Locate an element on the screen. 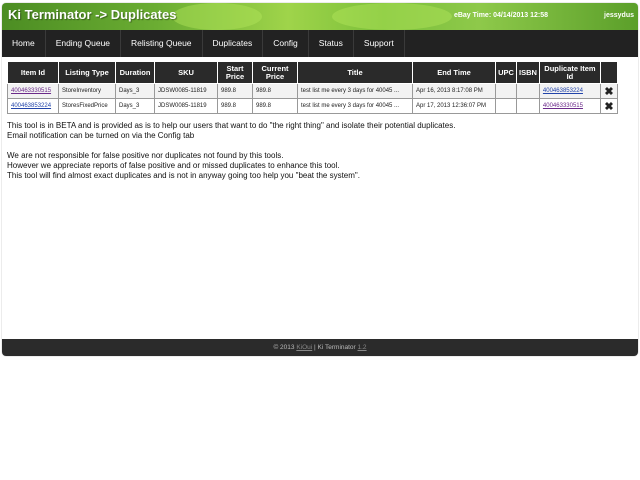  ebay-time: eBay Time: 04/14/2013 12:58 is located at coordinates (500, 15).